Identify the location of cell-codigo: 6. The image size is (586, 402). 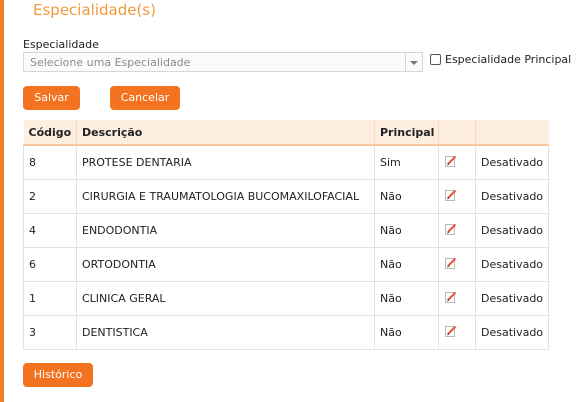
(50, 264).